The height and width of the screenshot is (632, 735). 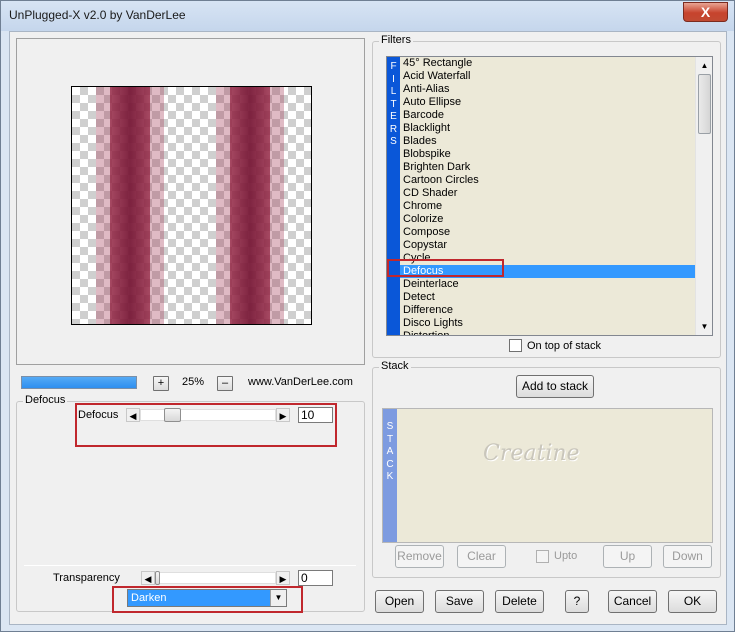 What do you see at coordinates (704, 104) in the screenshot?
I see `scroll-thumb` at bounding box center [704, 104].